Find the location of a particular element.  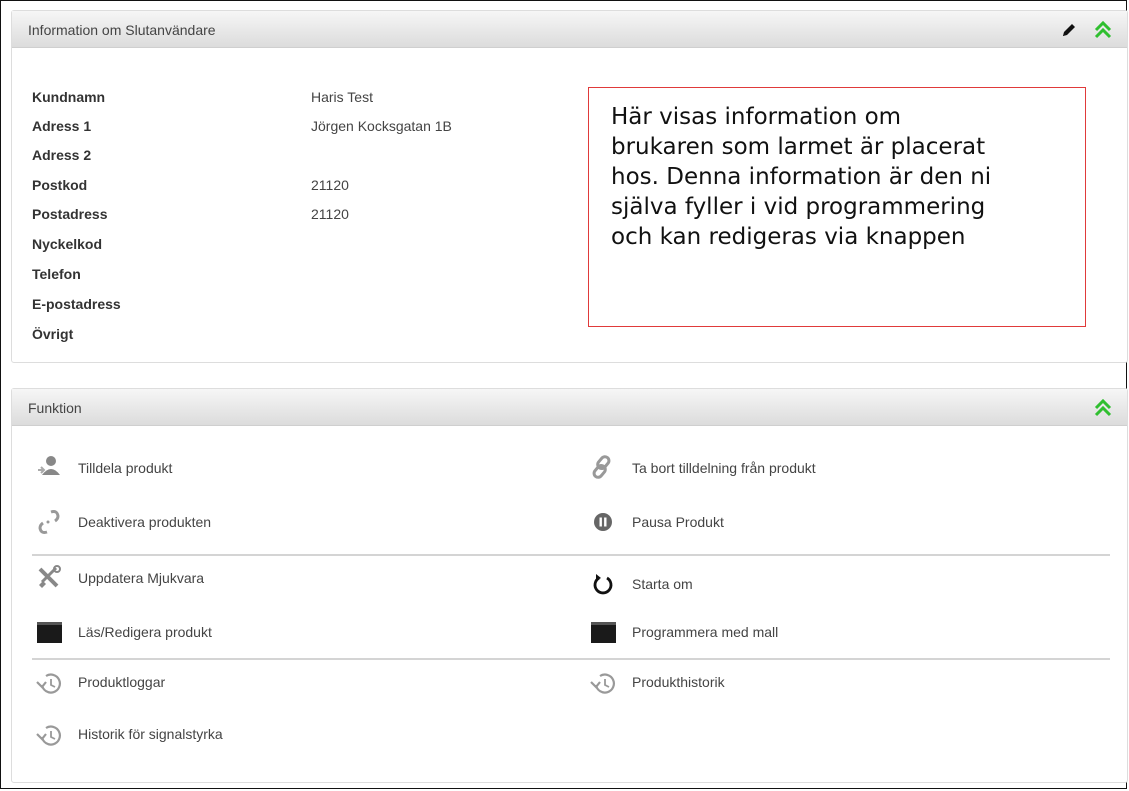

pencil-icon is located at coordinates (1069, 30).